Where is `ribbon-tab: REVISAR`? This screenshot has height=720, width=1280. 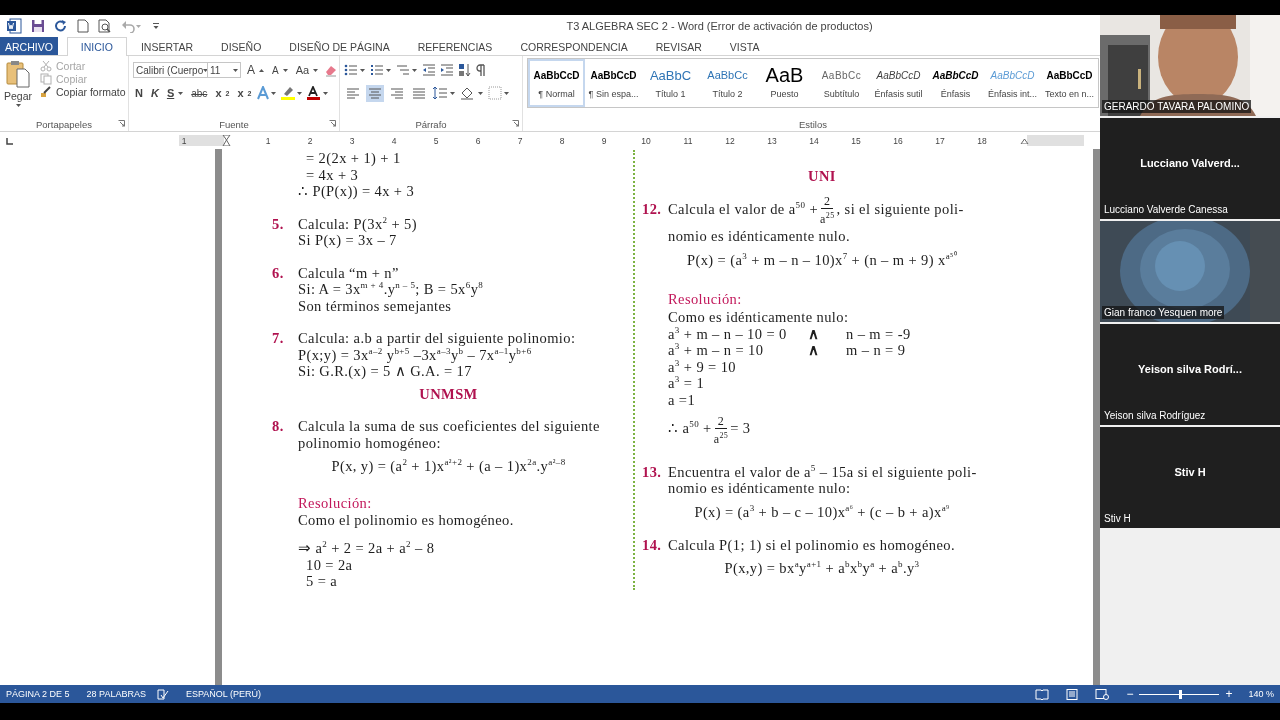 ribbon-tab: REVISAR is located at coordinates (678, 46).